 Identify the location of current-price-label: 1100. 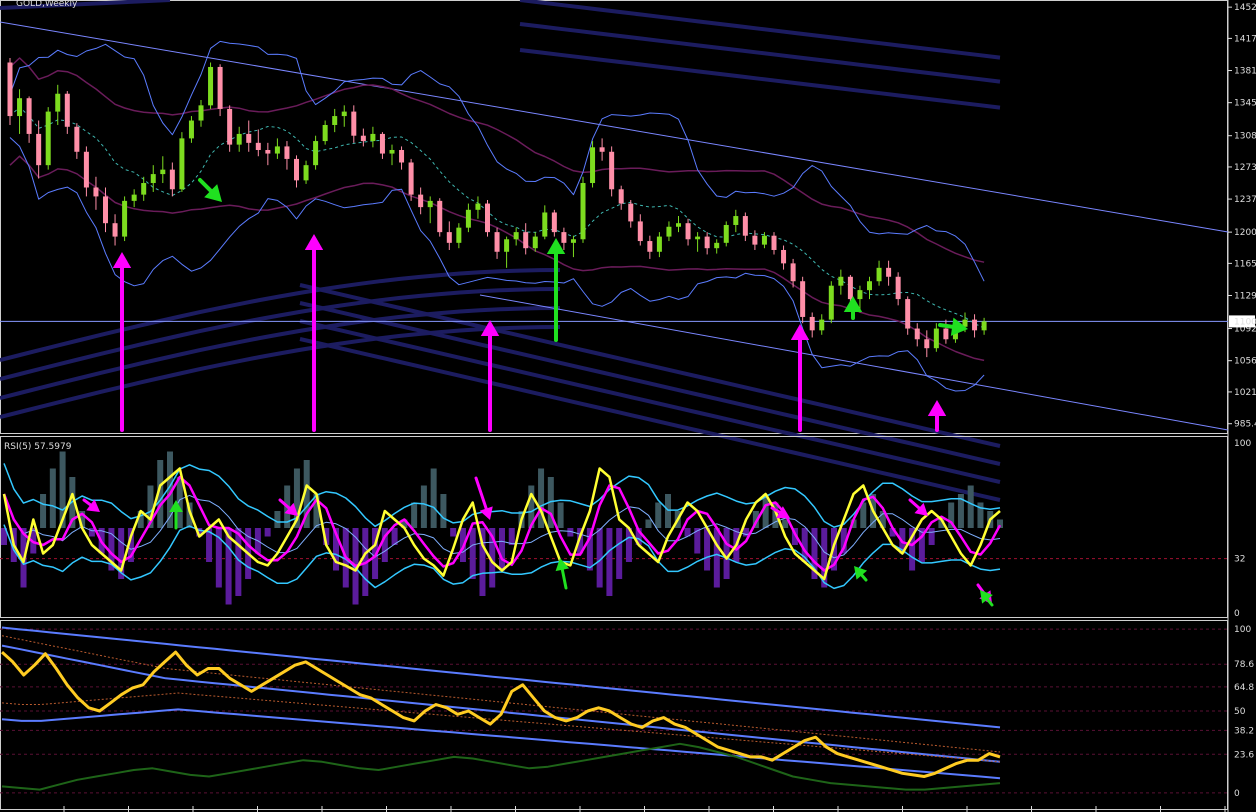
(1245, 322).